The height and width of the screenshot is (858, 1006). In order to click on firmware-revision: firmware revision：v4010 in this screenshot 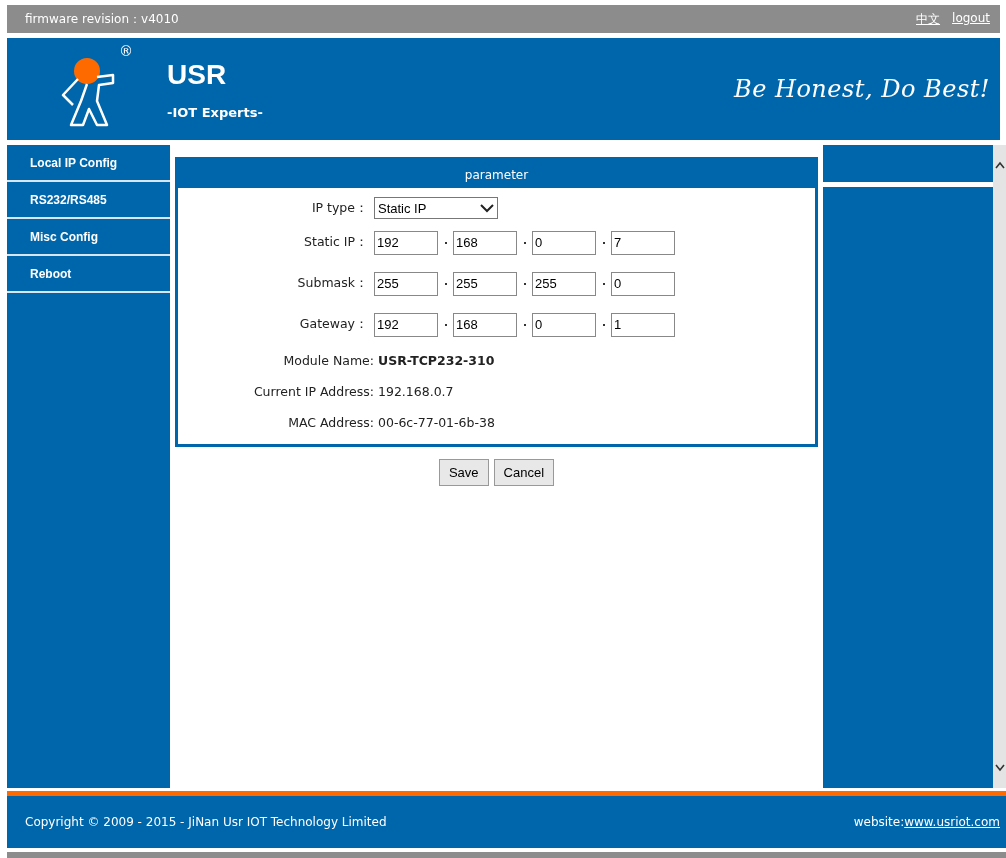, I will do `click(102, 19)`.